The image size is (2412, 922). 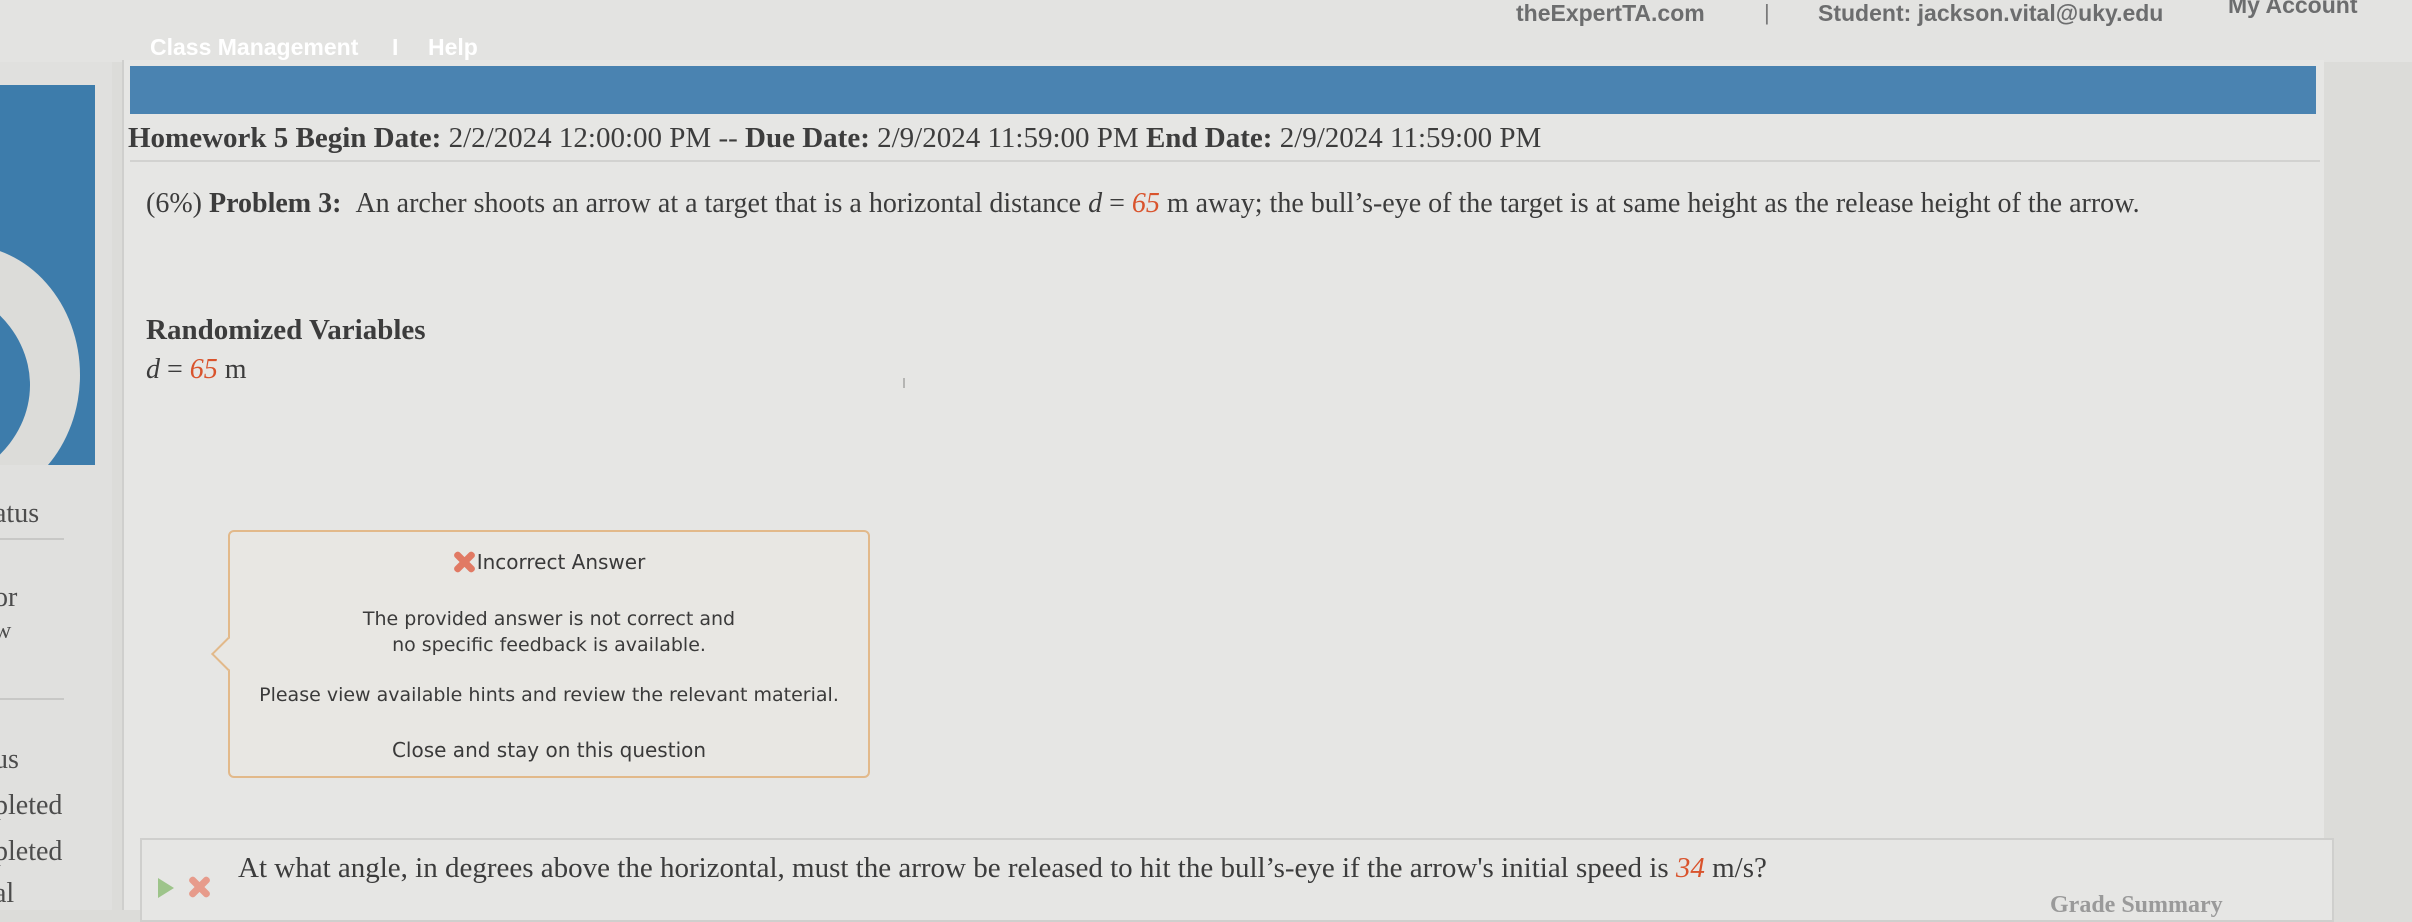 I want to click on randomized-equals: =, so click(x=175, y=369).